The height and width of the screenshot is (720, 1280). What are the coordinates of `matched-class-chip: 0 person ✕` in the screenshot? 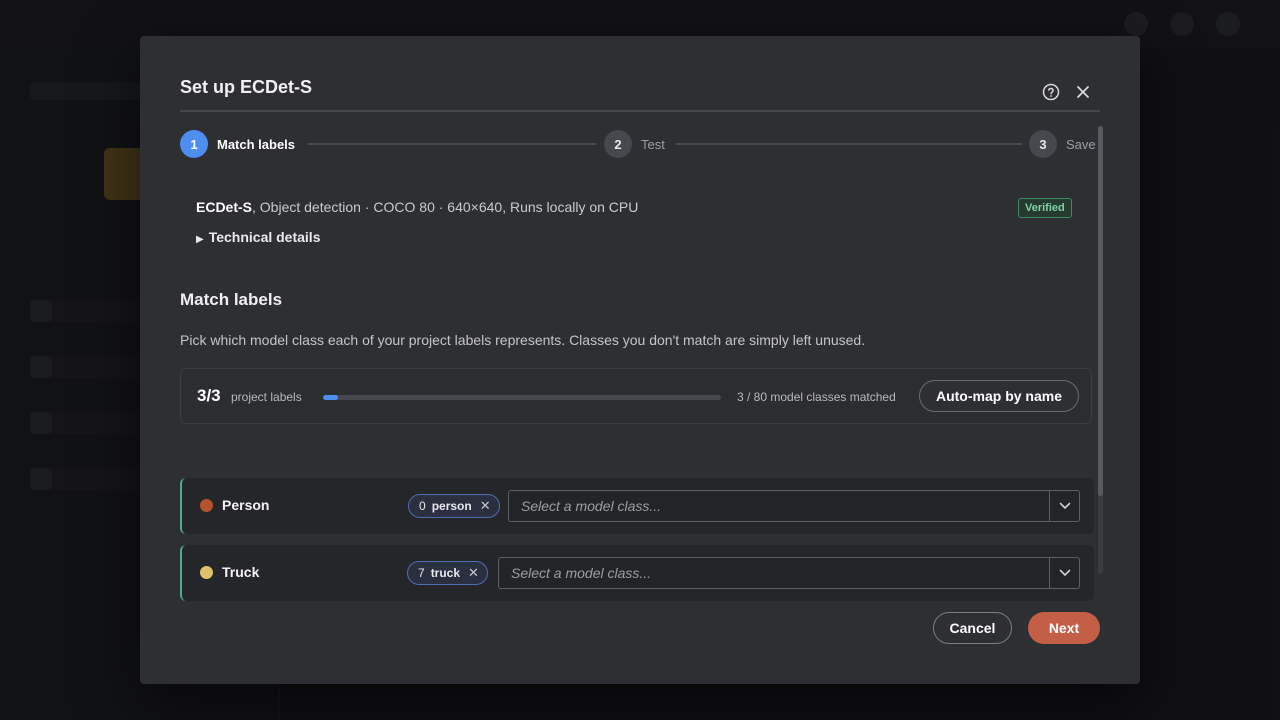 It's located at (454, 506).